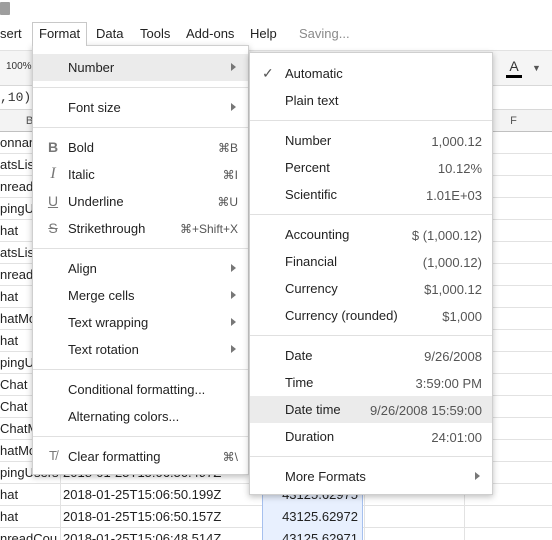 Image resolution: width=552 pixels, height=540 pixels. I want to click on strikethrough-icon: S, so click(53, 228).